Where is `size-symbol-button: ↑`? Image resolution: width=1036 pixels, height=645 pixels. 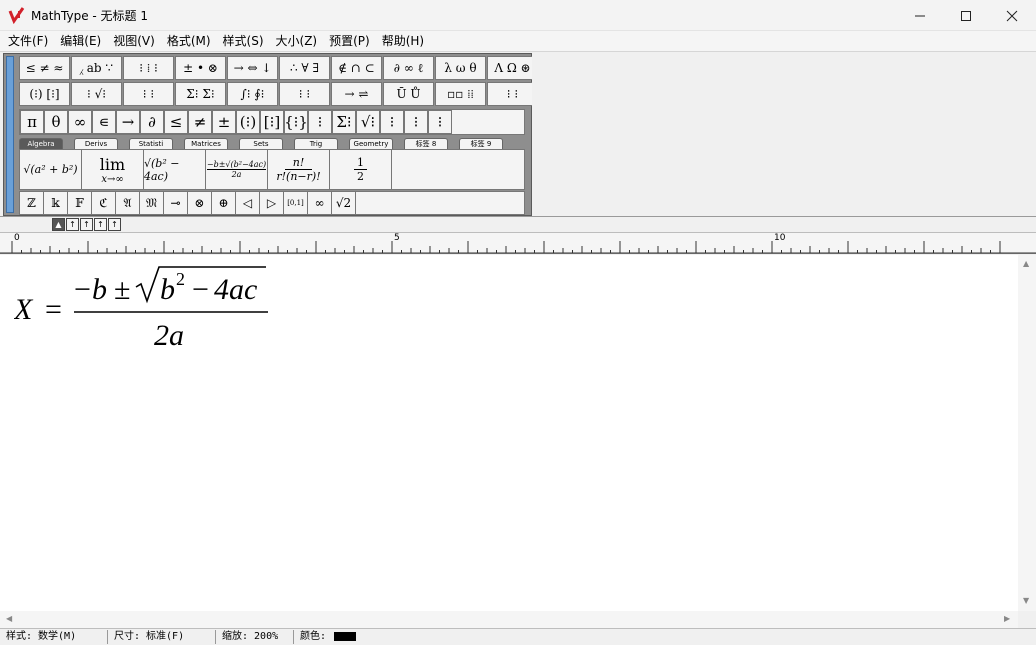 size-symbol-button: ↑ is located at coordinates (100, 224).